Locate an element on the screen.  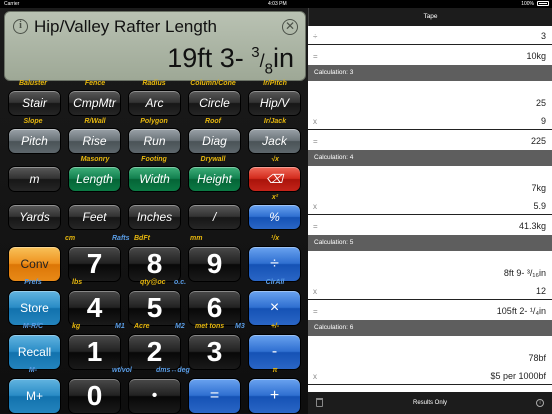
key-label-l6-4: ClrAll is located at coordinates (275, 282).